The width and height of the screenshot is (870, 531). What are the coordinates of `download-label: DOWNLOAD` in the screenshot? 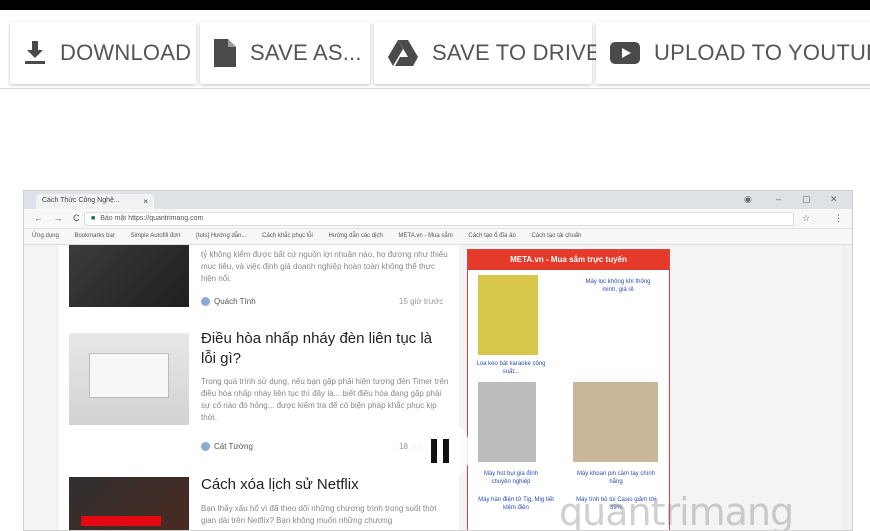 It's located at (126, 52).